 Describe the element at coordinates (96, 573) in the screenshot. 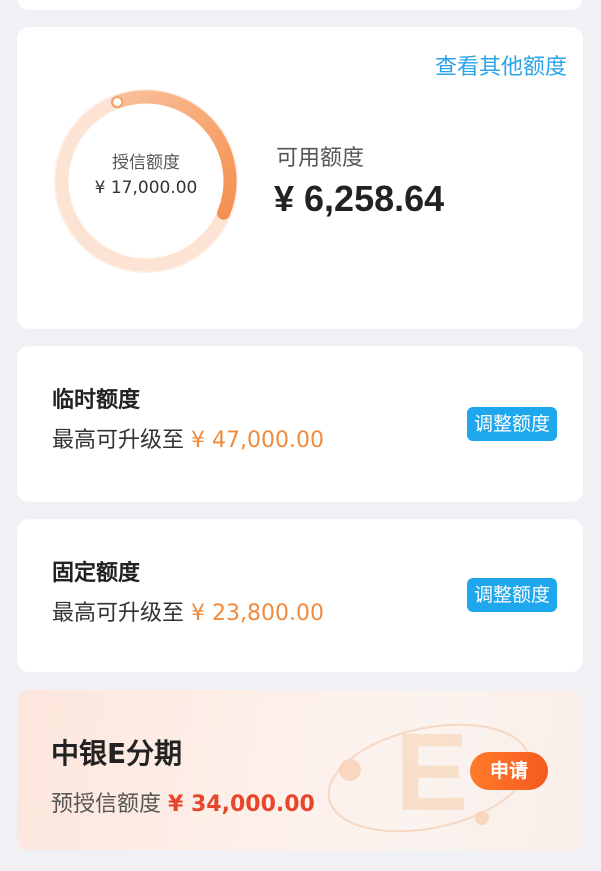

I see `fixed-limit-title: 固定额度` at that location.